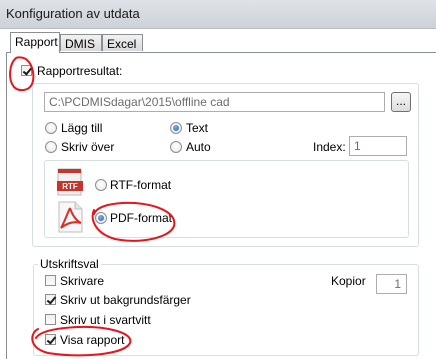 The height and width of the screenshot is (359, 436). Describe the element at coordinates (70, 217) in the screenshot. I see `pdf-file-icon` at that location.